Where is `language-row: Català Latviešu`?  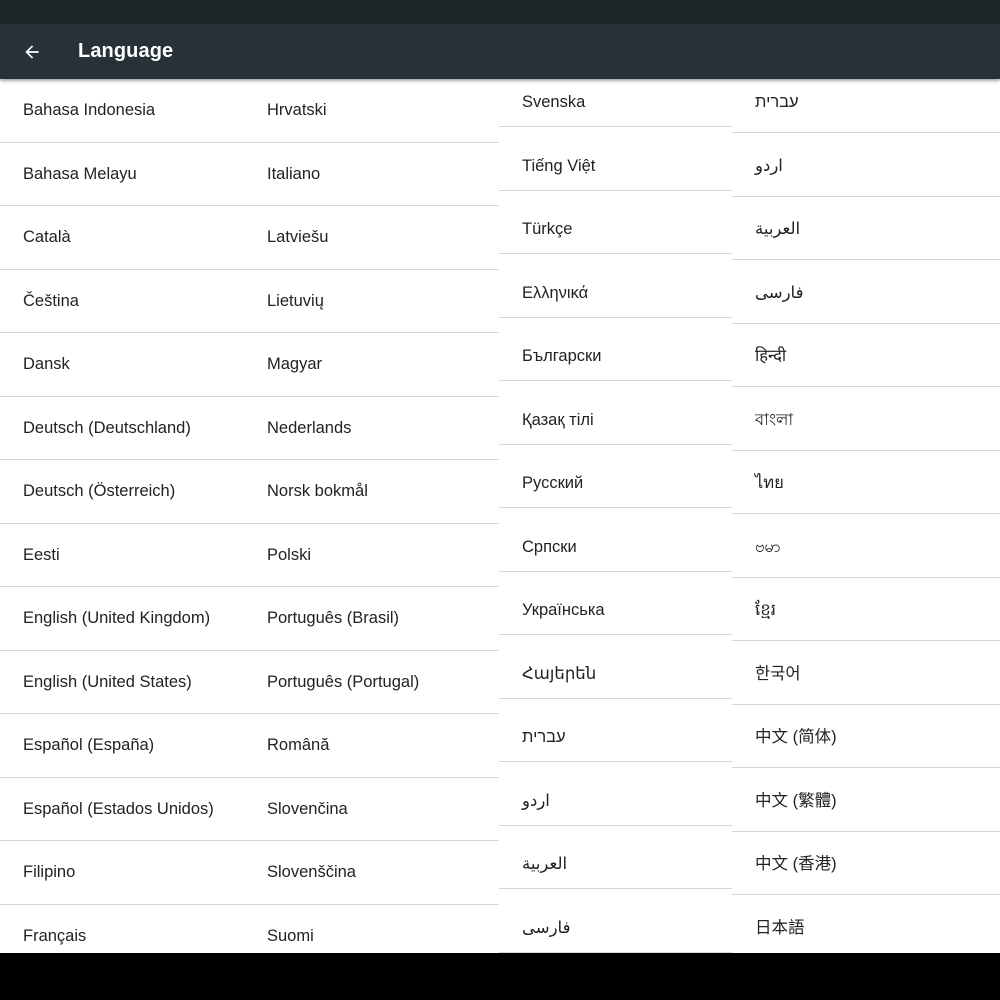 language-row: Català Latviešu is located at coordinates (249, 238).